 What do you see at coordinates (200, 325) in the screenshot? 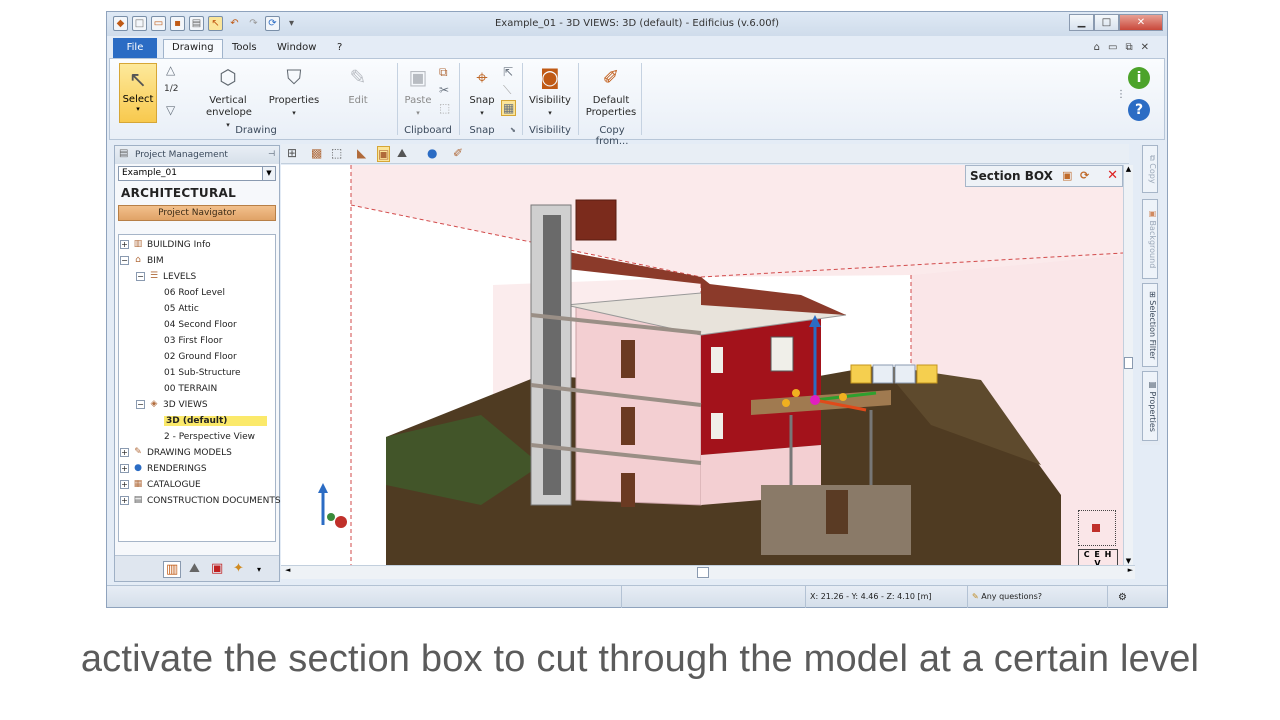
I see `tree-item-level: 04 Second Floor` at bounding box center [200, 325].